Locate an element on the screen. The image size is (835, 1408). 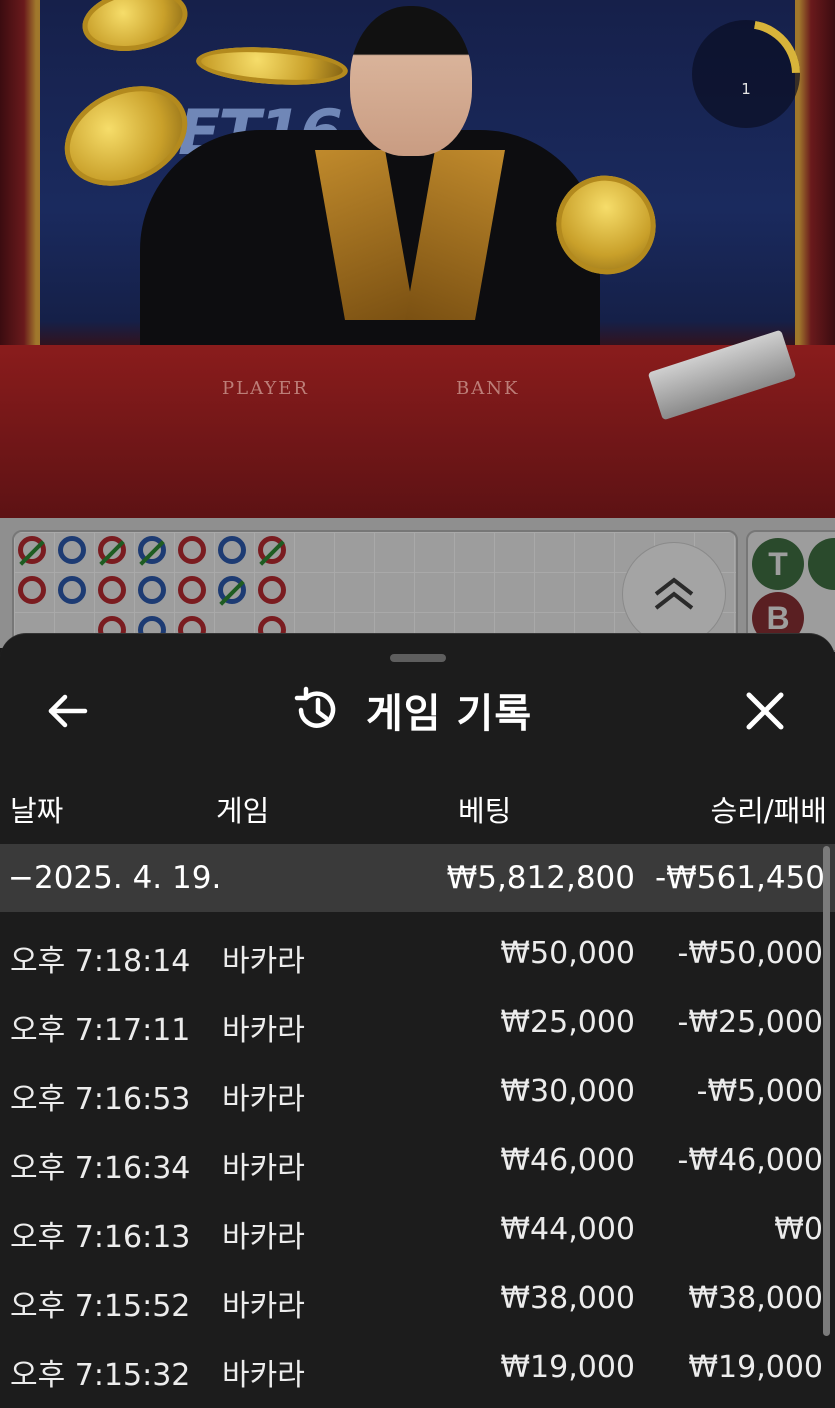
column-header-bet: 베팅 is located at coordinates (485, 811).